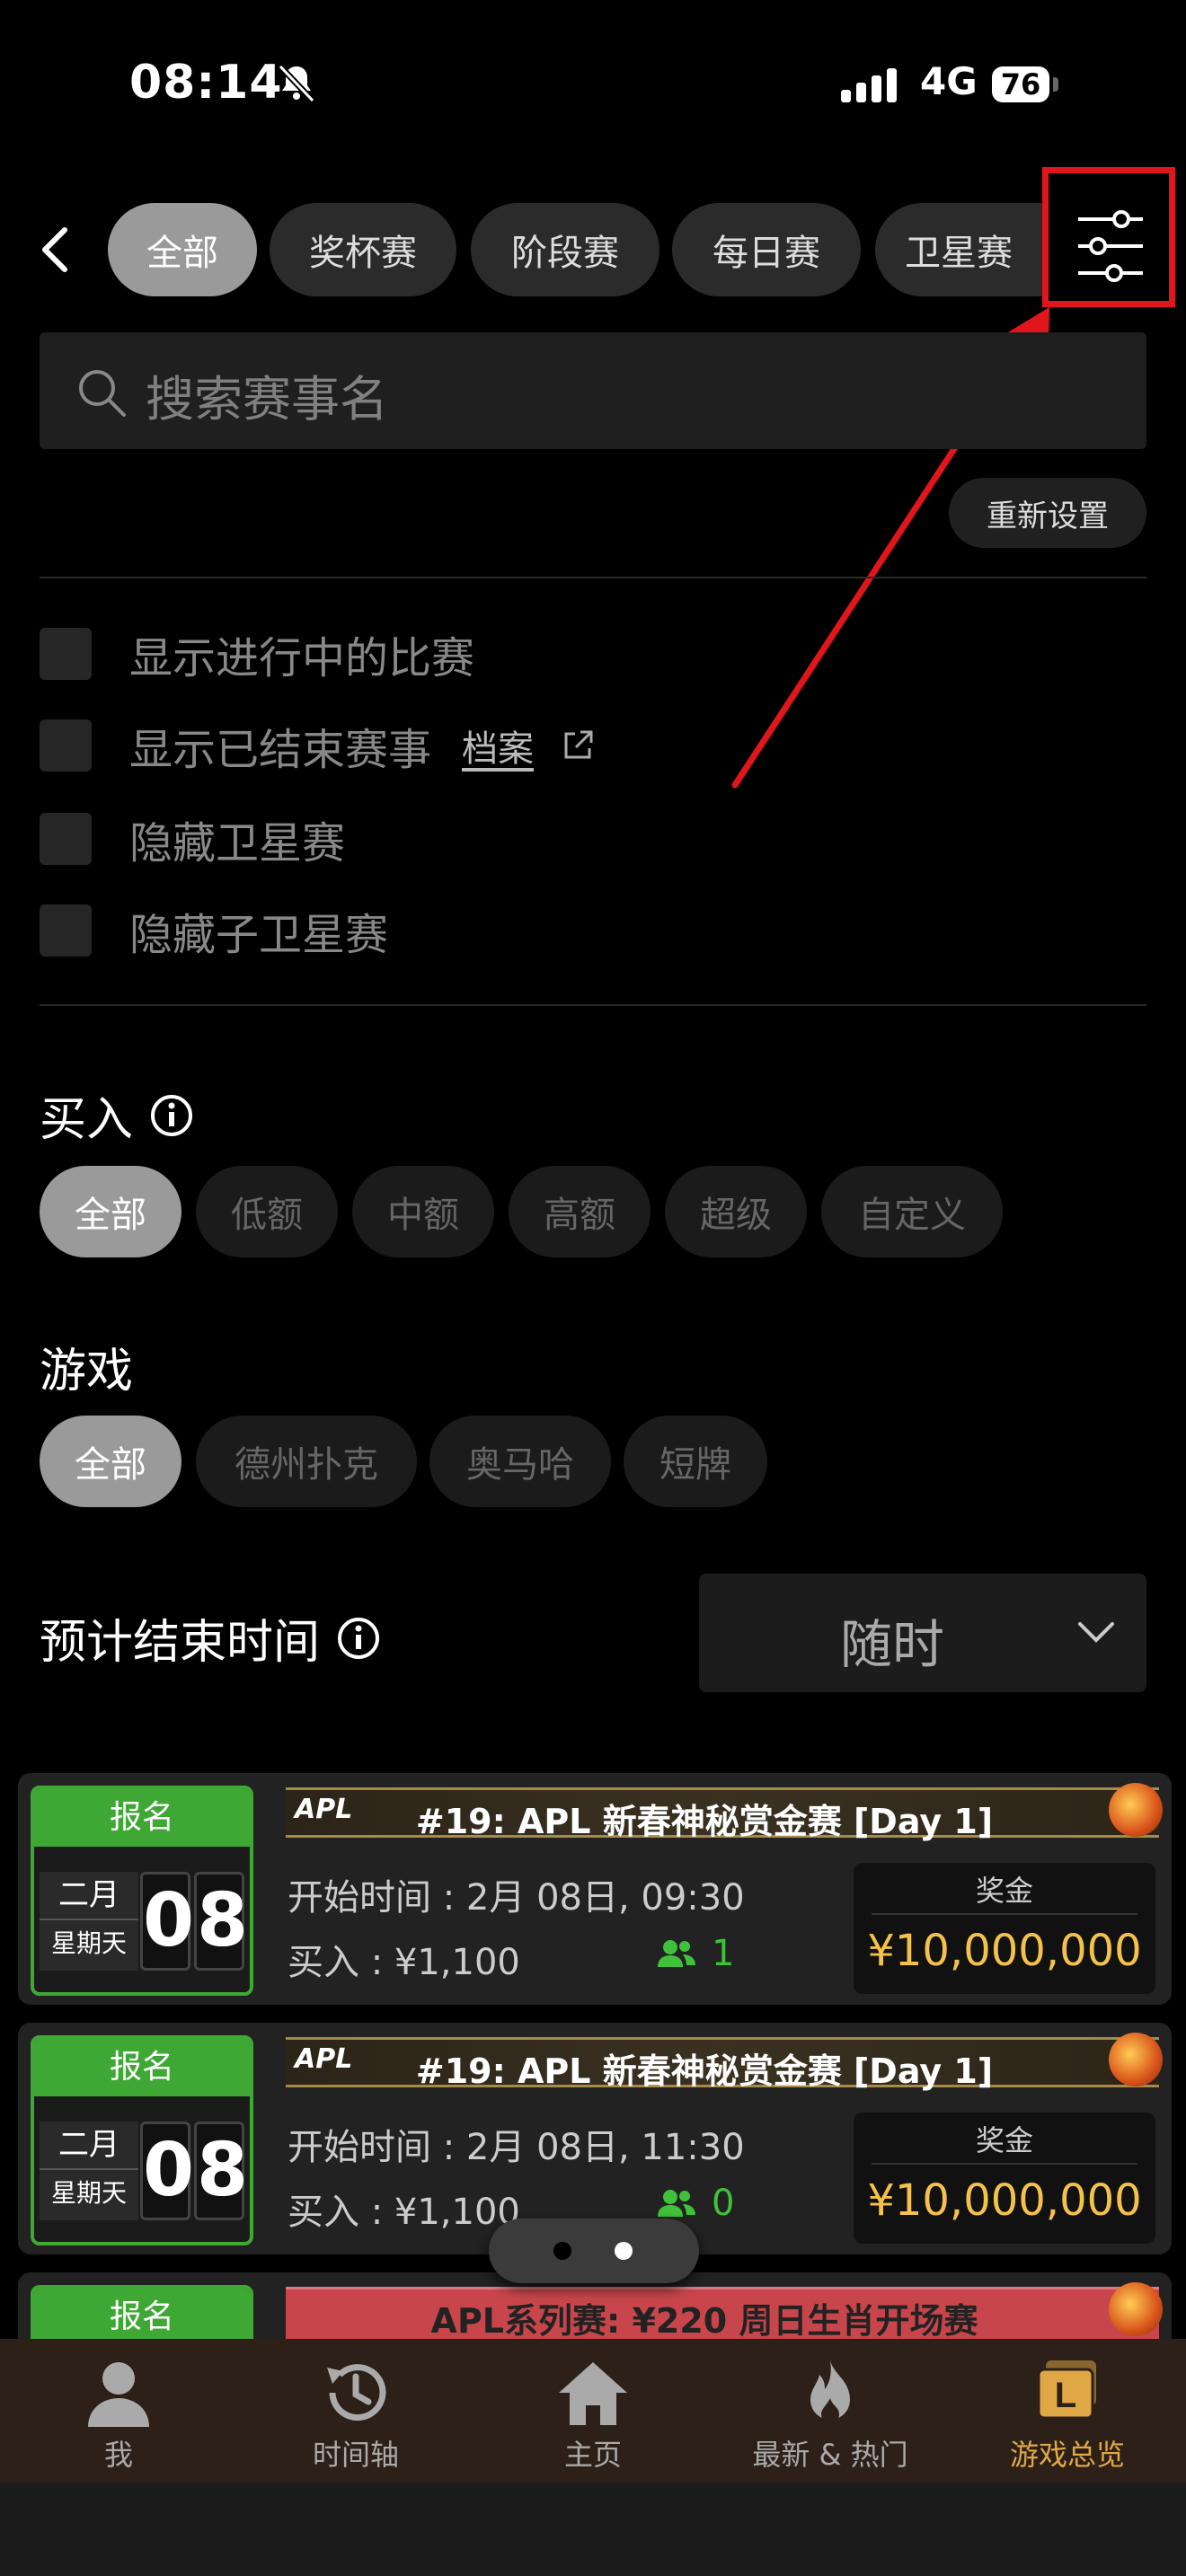 Image resolution: width=1186 pixels, height=2576 pixels. I want to click on checkbox-row-live: 显示进行中的比赛, so click(257, 655).